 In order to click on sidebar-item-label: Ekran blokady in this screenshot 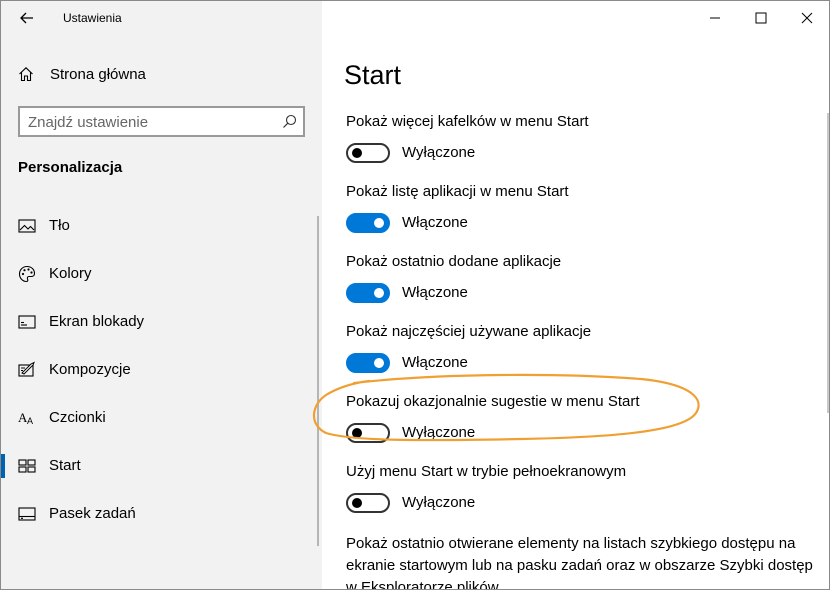, I will do `click(97, 321)`.